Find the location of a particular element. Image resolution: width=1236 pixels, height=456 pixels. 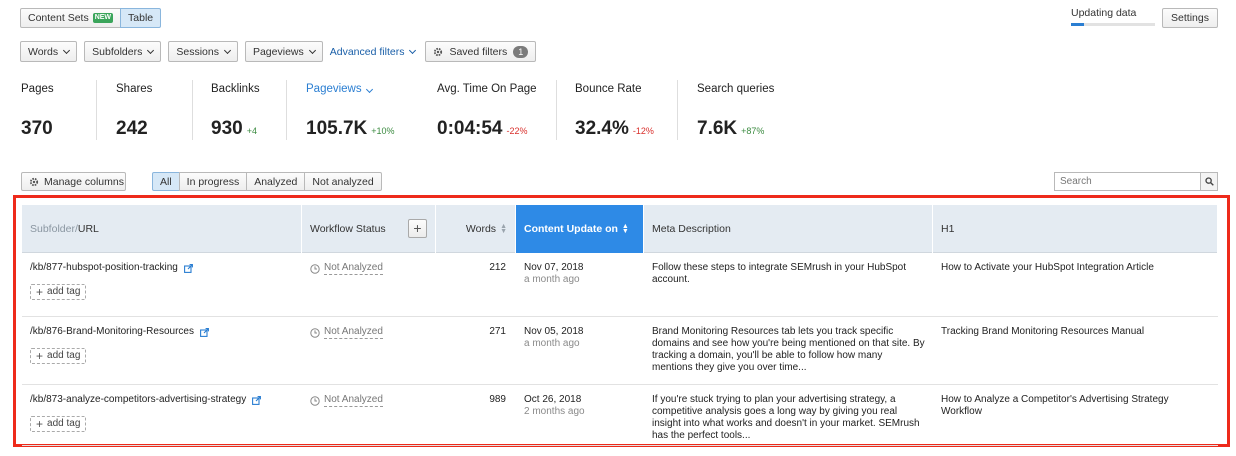

metric-label: Search queries is located at coordinates (736, 89).